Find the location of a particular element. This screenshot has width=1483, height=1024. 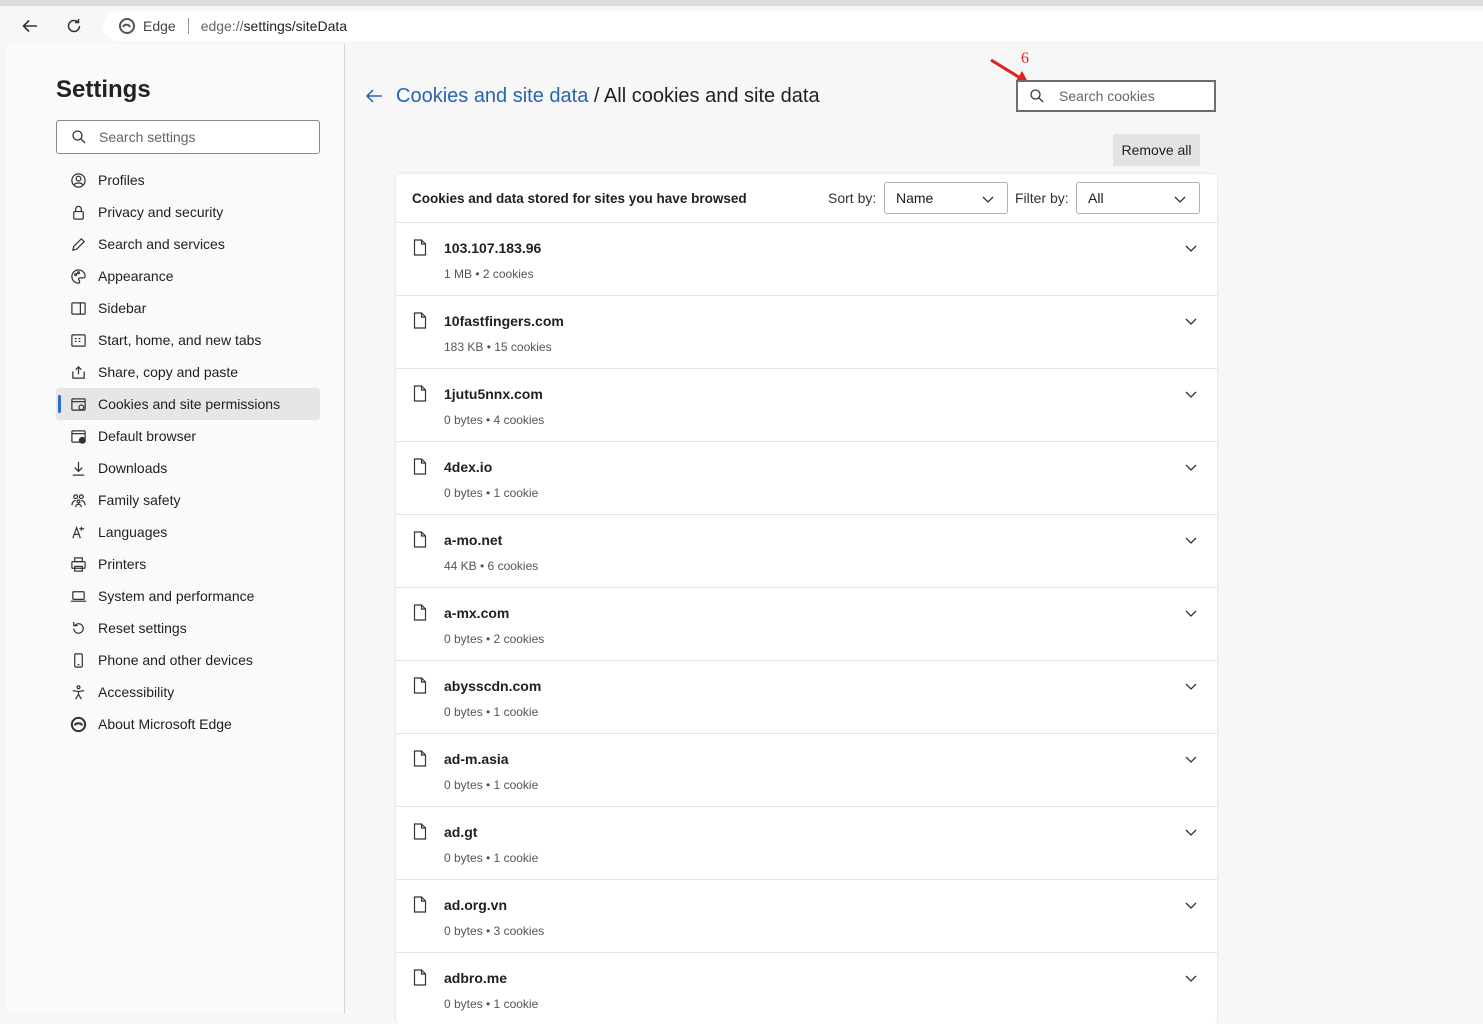

sidebar-item-about-microsoft-edge: About Microsoft Edge is located at coordinates (188, 724).